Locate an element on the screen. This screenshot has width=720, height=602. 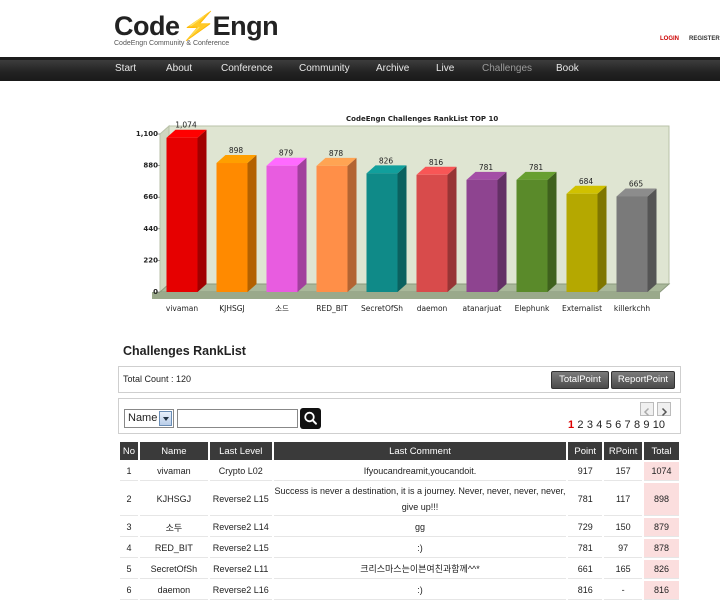
col-last-level: Last Level is located at coordinates (240, 451).